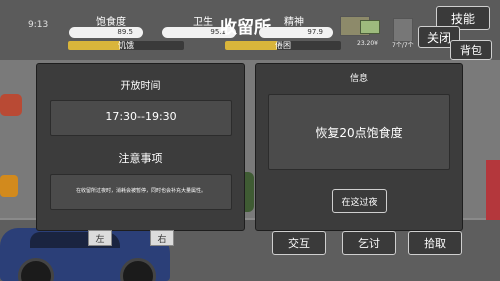 This screenshot has width=500, height=281. Describe the element at coordinates (471, 50) in the screenshot. I see `bag-button: 背包` at that location.